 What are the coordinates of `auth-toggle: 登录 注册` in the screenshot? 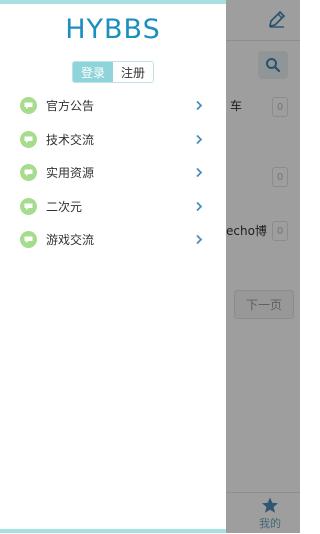 It's located at (113, 72).